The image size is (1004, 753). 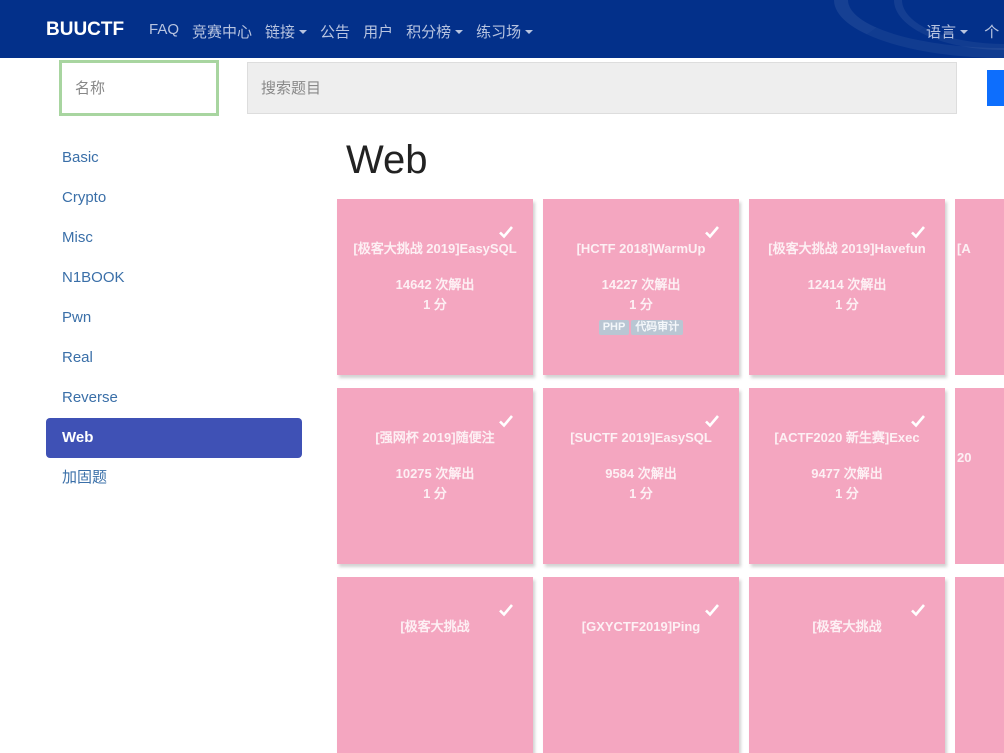 I want to click on nav-item: 竞赛中心, so click(x=222, y=31).